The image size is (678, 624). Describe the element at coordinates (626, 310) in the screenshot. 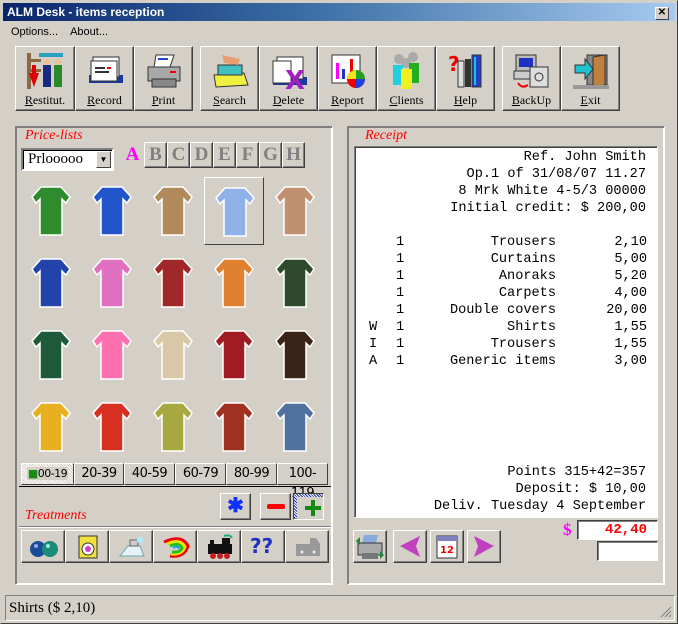

I see `item-price: 20,00` at that location.